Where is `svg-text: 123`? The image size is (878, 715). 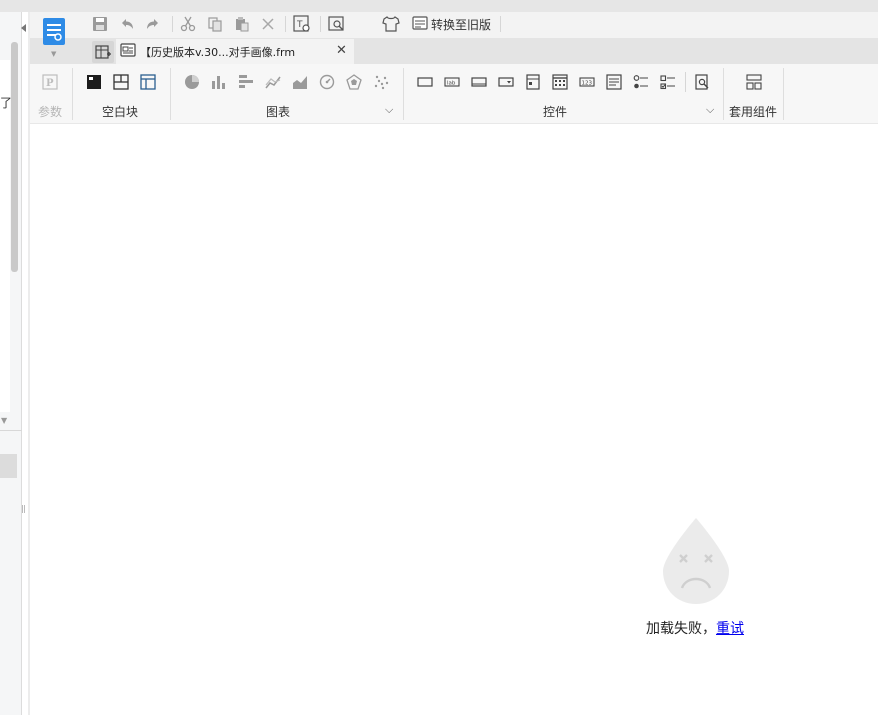
svg-text: 123 is located at coordinates (587, 84).